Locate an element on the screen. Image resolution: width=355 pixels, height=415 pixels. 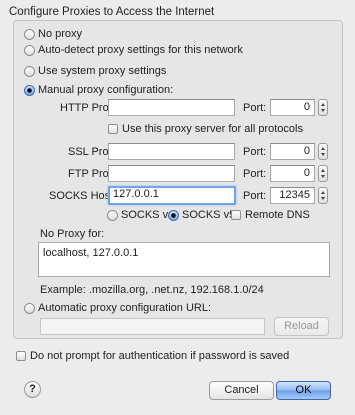
no-proxy-label: No proxy is located at coordinates (60, 34).